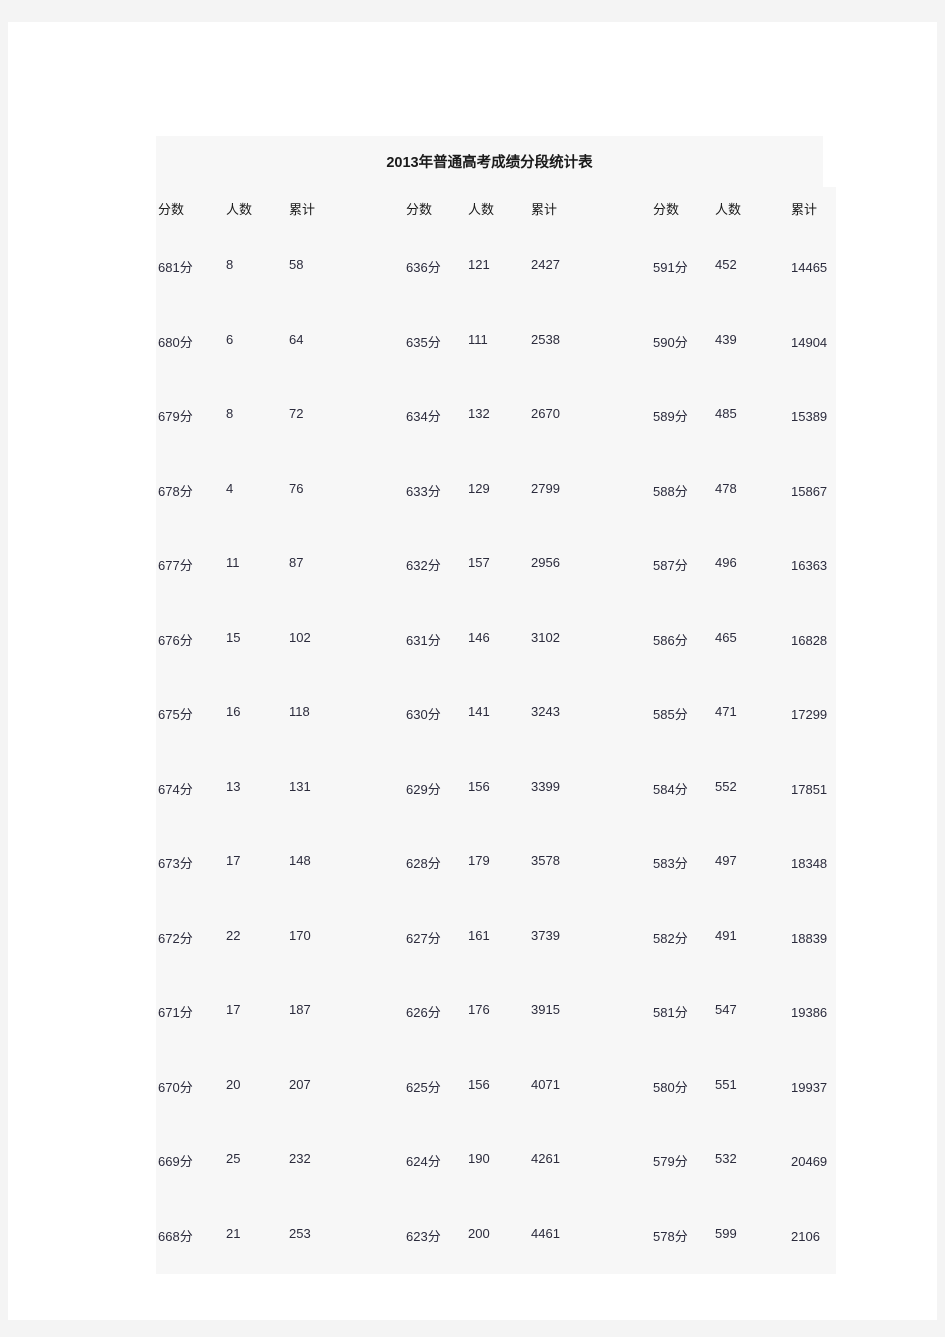 This screenshot has height=1337, width=945. I want to click on cell-score-group2: 631分, so click(423, 640).